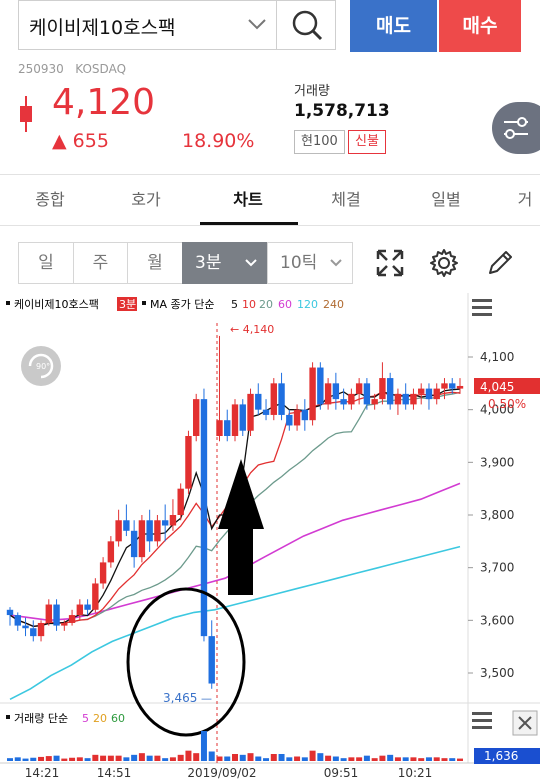  Describe the element at coordinates (482, 307) in the screenshot. I see `chart-menu-icon` at that location.